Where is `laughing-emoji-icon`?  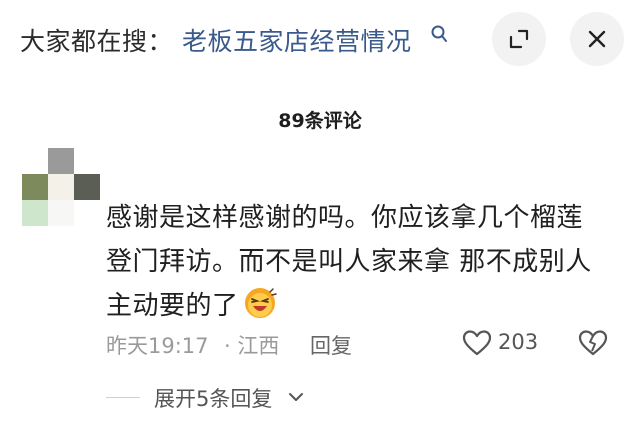
laughing-emoji-icon is located at coordinates (260, 302).